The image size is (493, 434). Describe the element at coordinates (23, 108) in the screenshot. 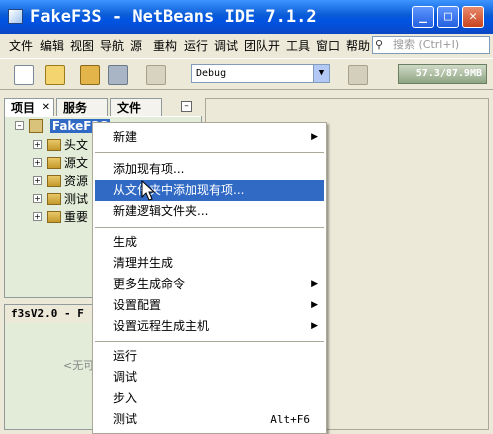

I see `tab-projects-label: 项目` at that location.